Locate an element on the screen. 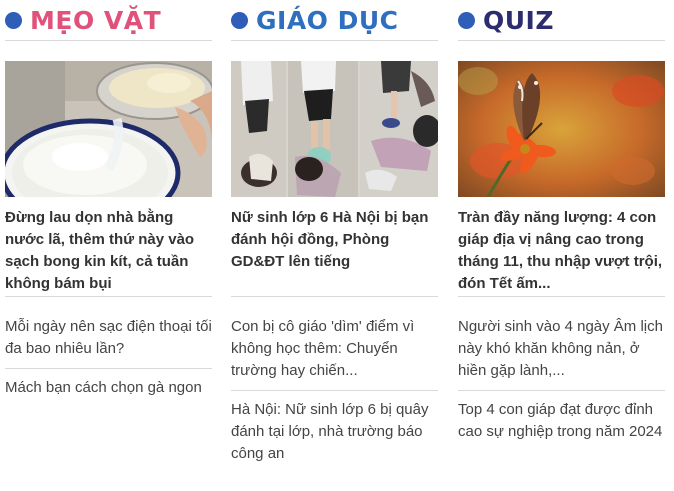  category-title: MẸO VẶT is located at coordinates (95, 20).